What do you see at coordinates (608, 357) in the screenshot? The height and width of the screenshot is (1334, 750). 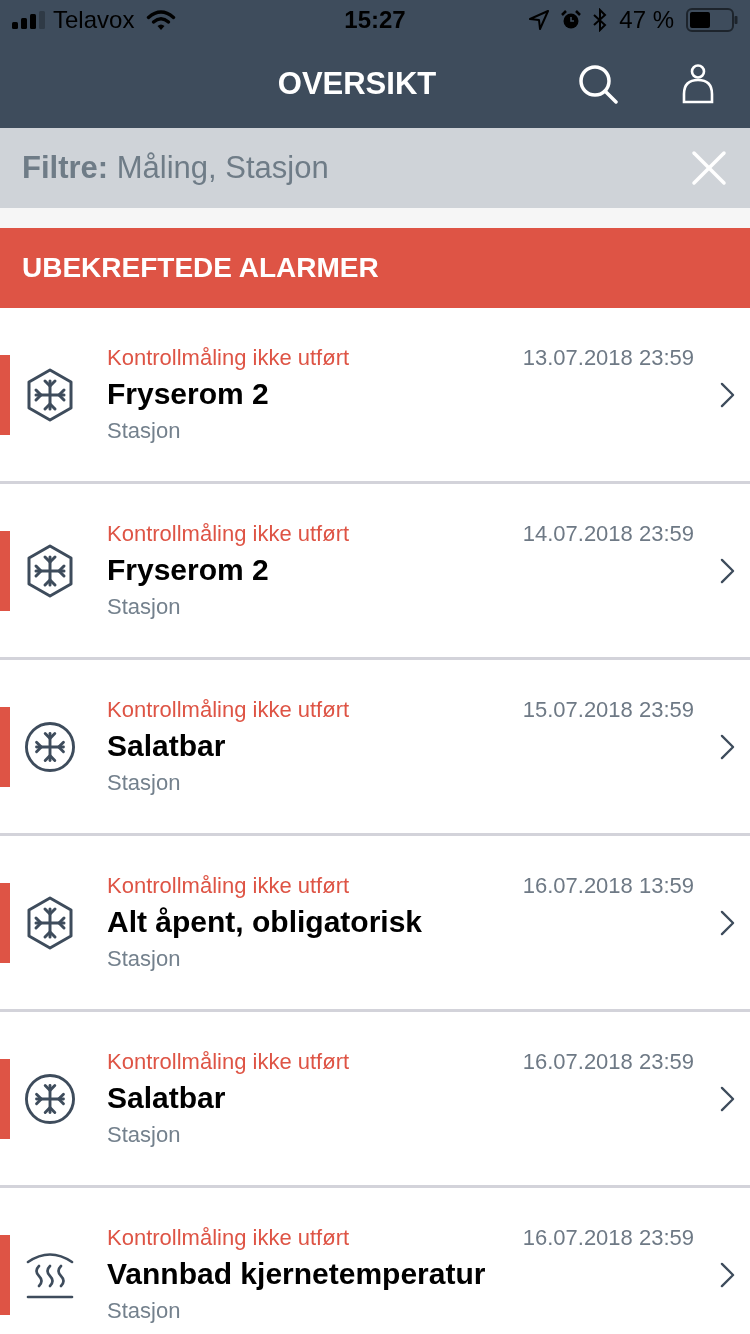 I see `alarm-timestamp: 13.07.2018 23:59` at bounding box center [608, 357].